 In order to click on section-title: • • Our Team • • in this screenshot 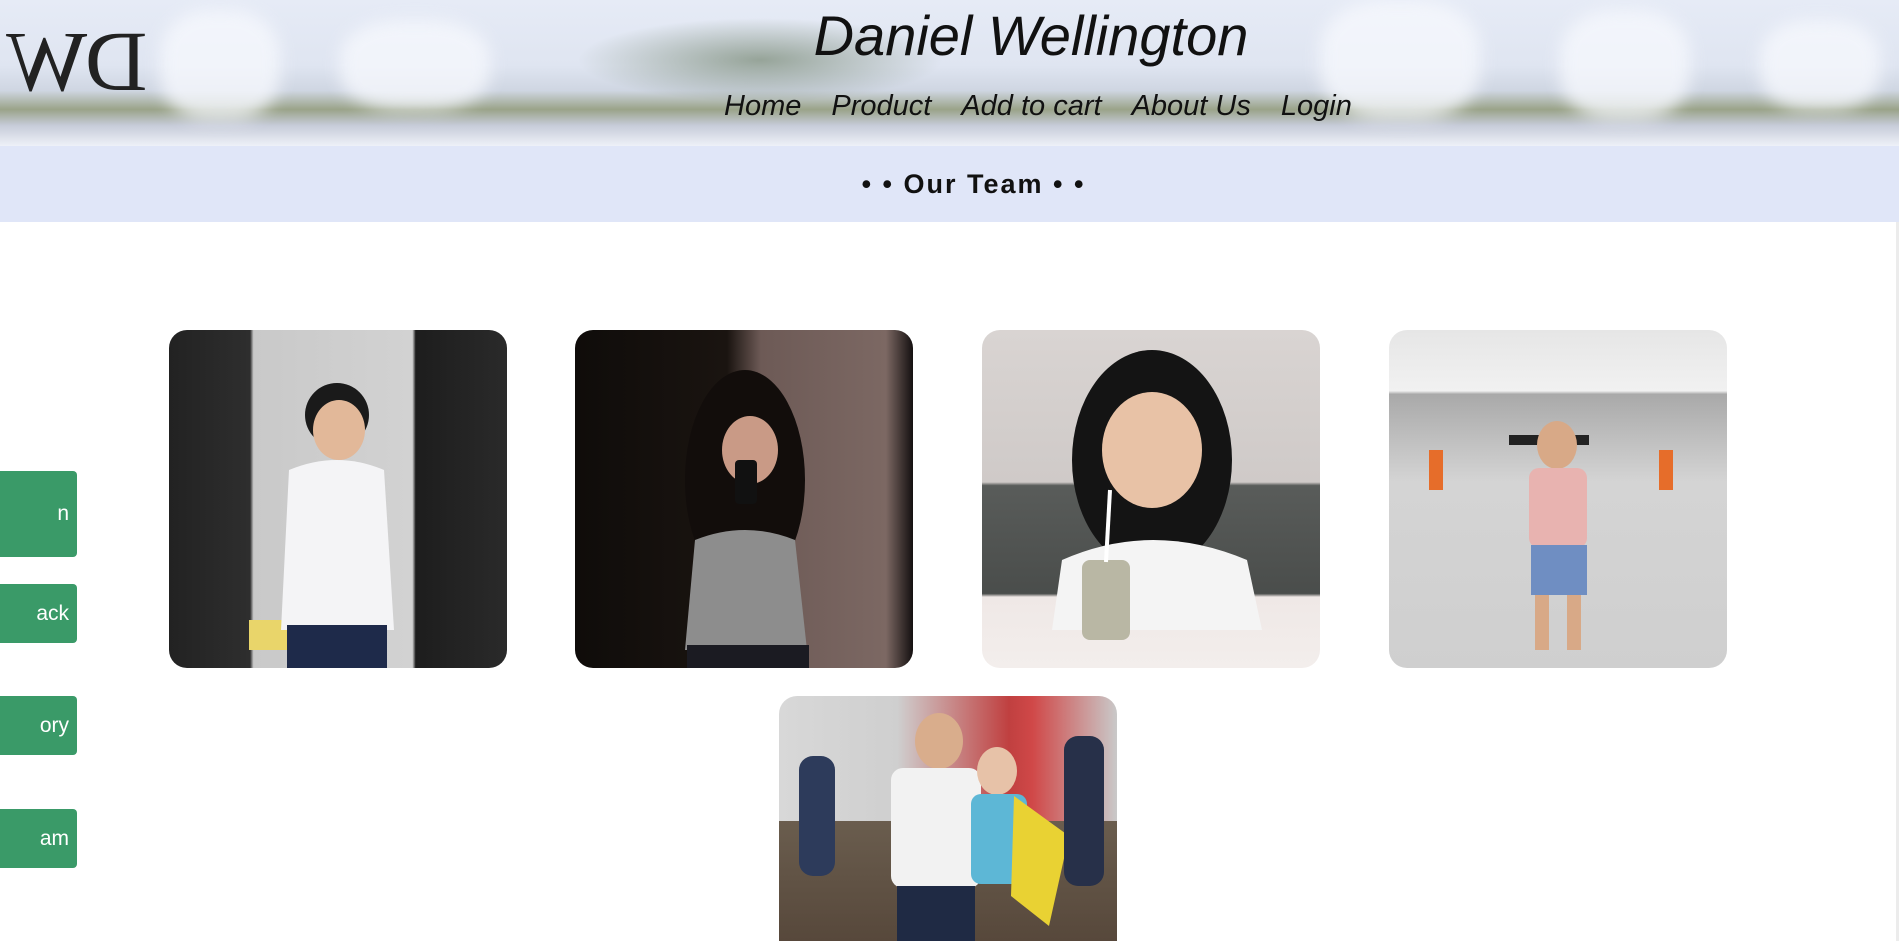, I will do `click(973, 183)`.